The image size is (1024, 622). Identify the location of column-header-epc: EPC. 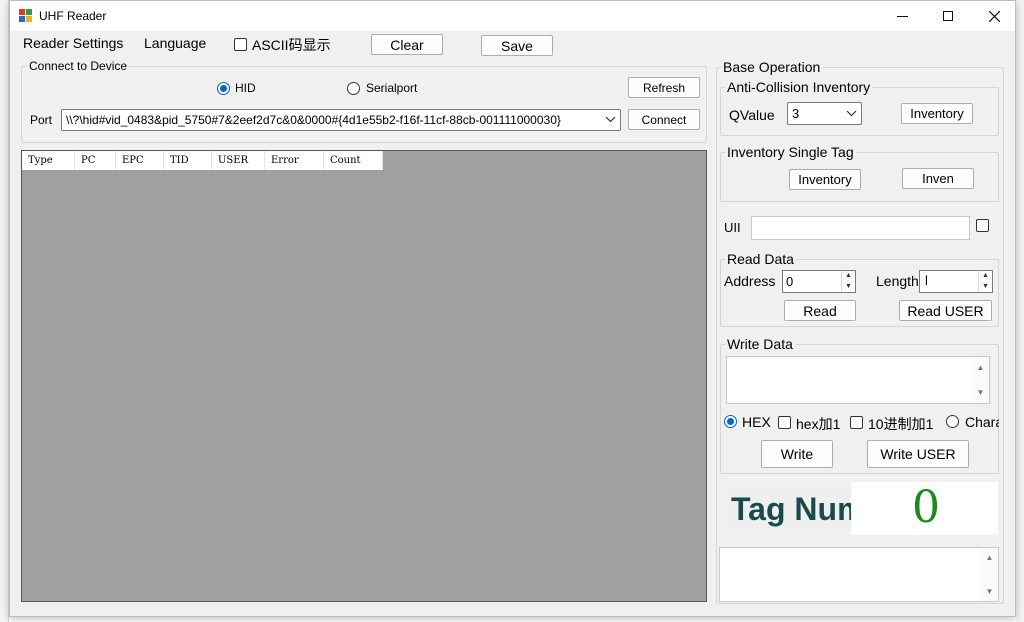
(140, 160).